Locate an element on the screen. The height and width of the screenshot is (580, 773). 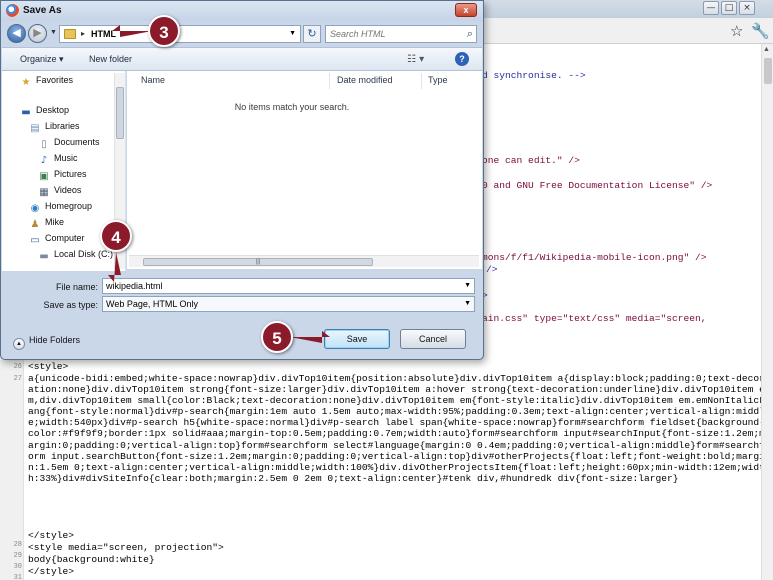
line-number-gutter: 26 27 28 29 30 31 is located at coordinates (12, 470).